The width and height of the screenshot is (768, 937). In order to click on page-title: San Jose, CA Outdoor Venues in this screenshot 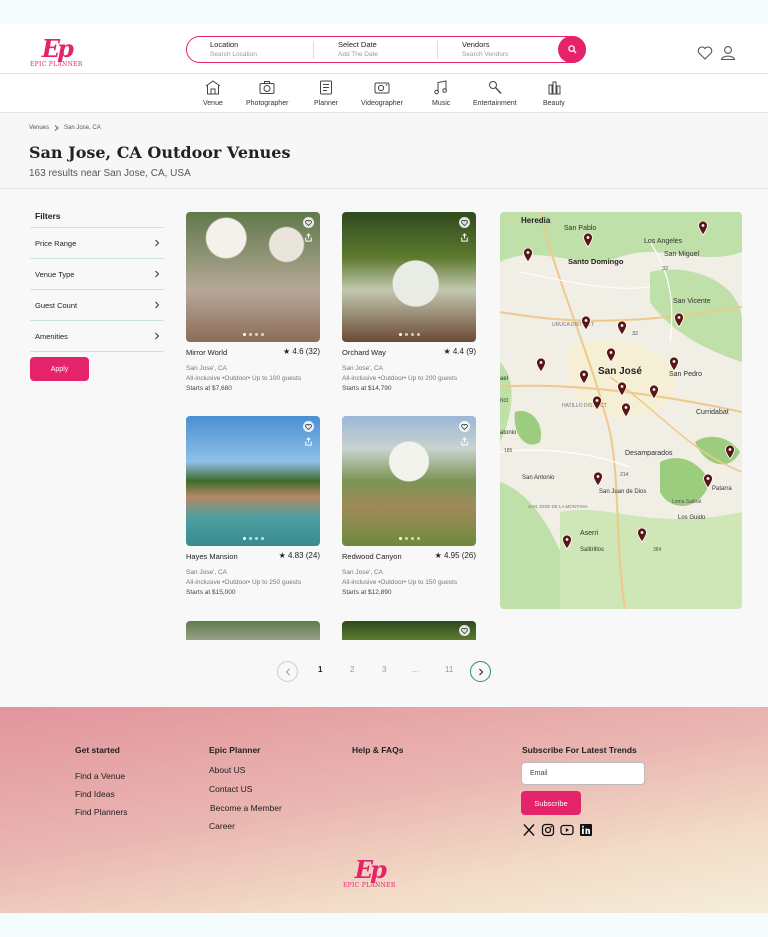, I will do `click(160, 152)`.